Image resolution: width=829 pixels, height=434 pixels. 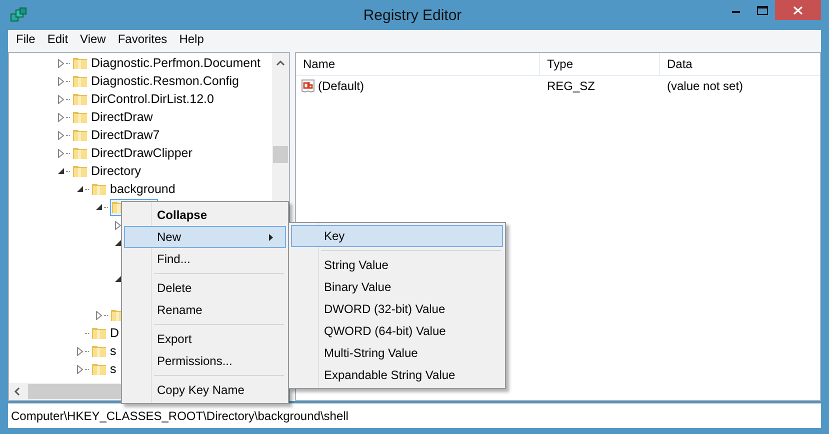 I want to click on menu-item: Delete, so click(x=205, y=288).